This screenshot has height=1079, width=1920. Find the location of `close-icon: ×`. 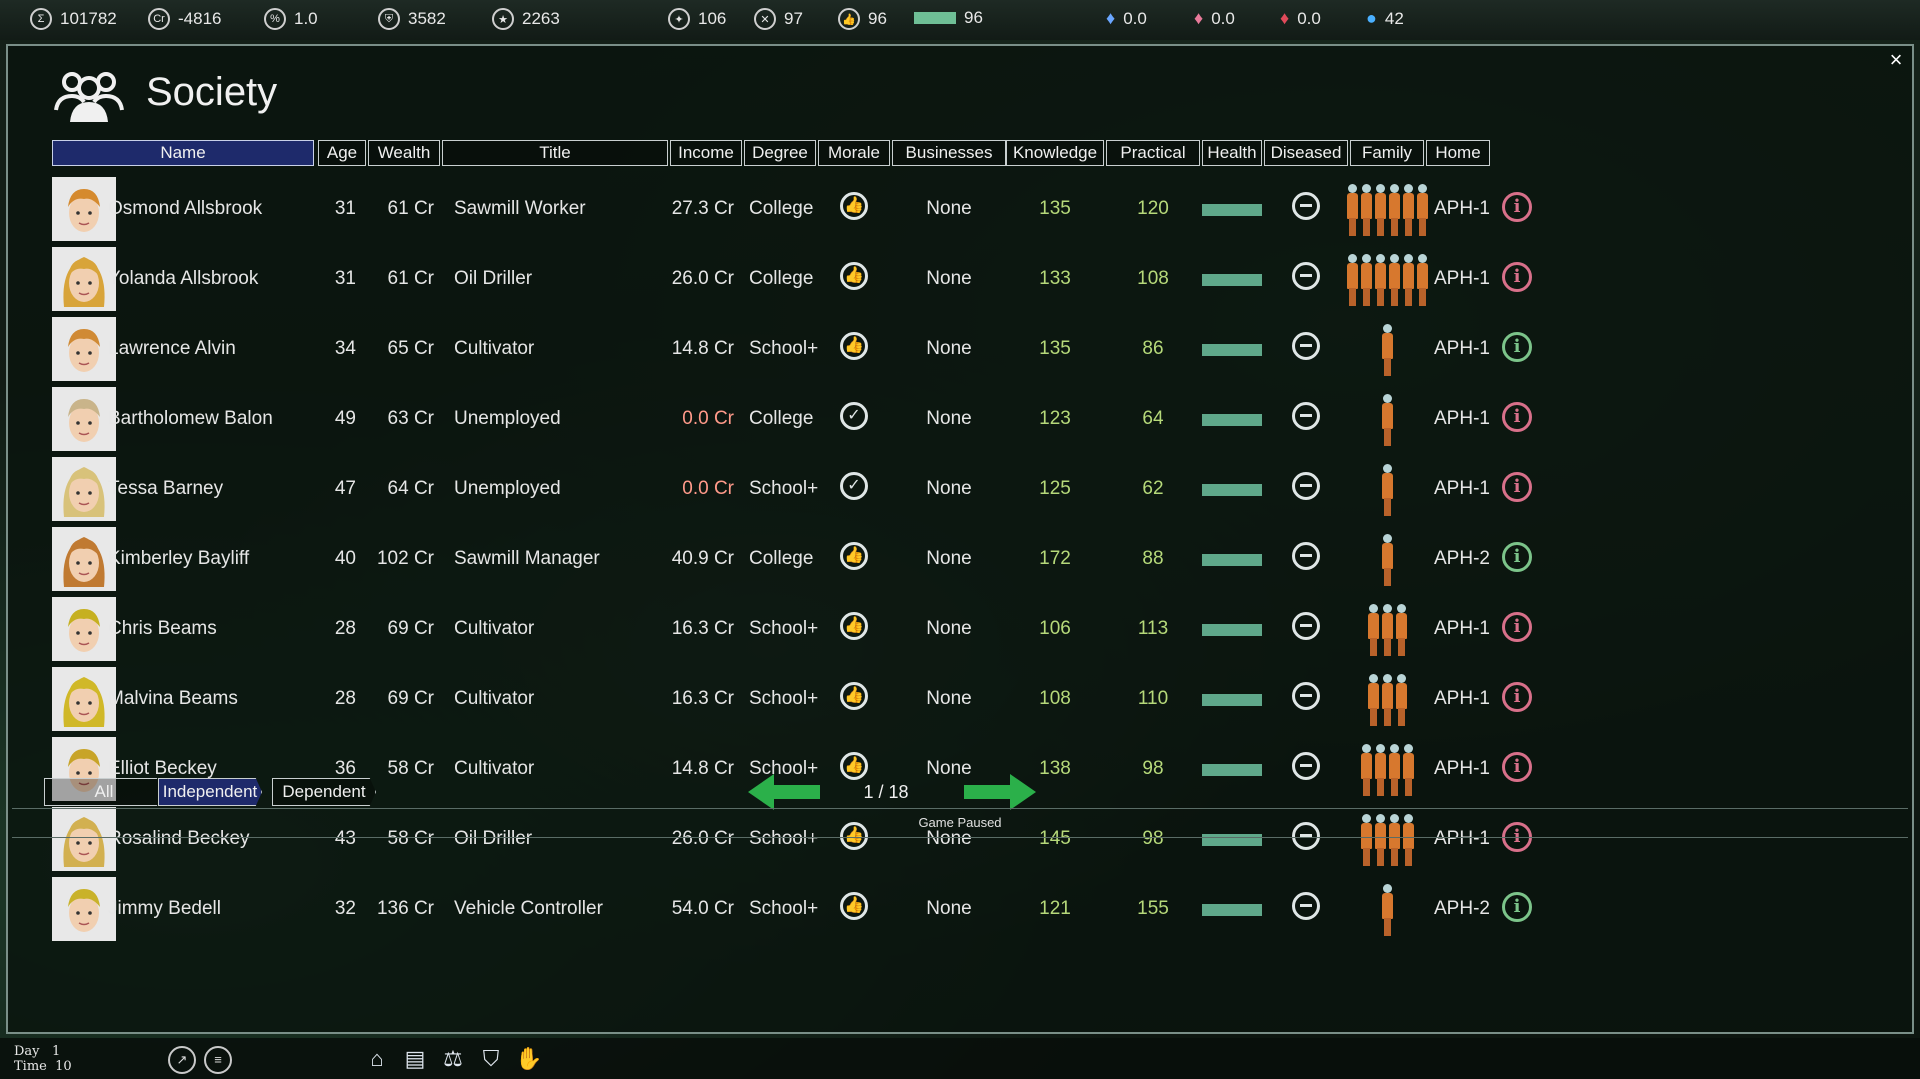

close-icon: × is located at coordinates (1896, 60).